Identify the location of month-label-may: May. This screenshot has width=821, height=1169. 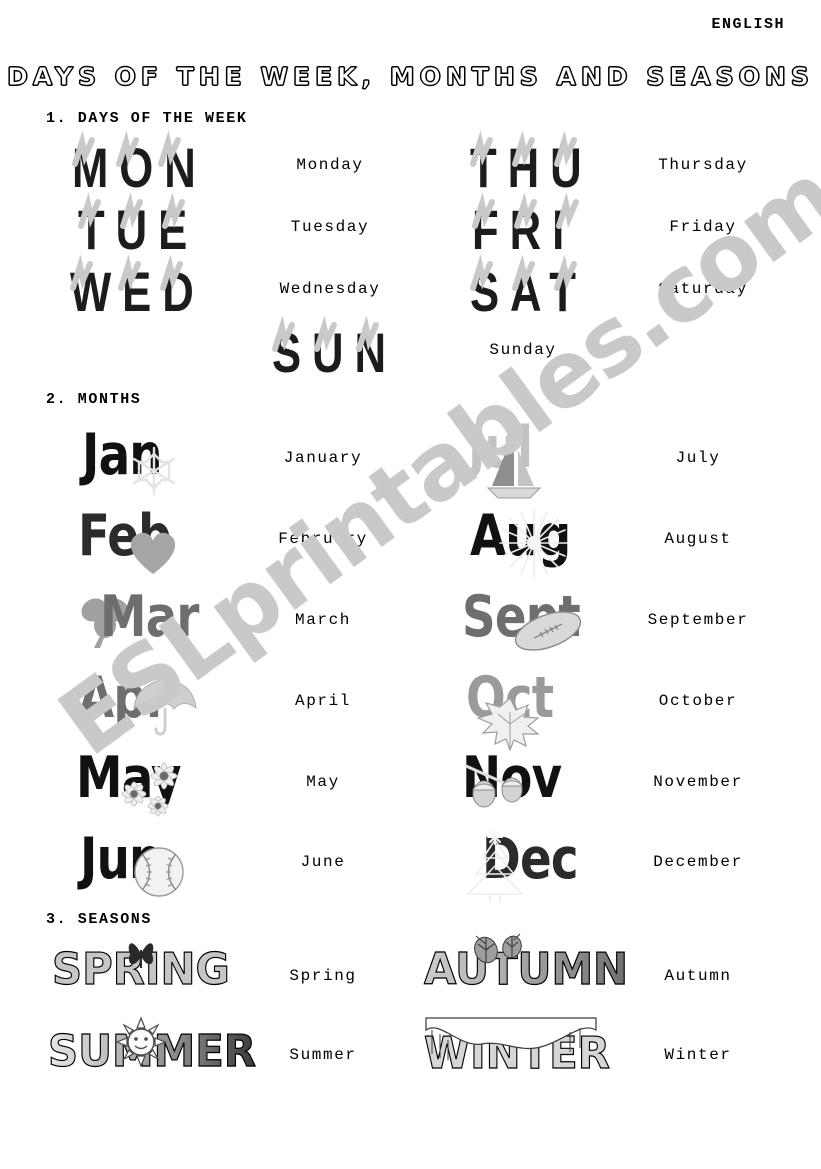
(323, 782).